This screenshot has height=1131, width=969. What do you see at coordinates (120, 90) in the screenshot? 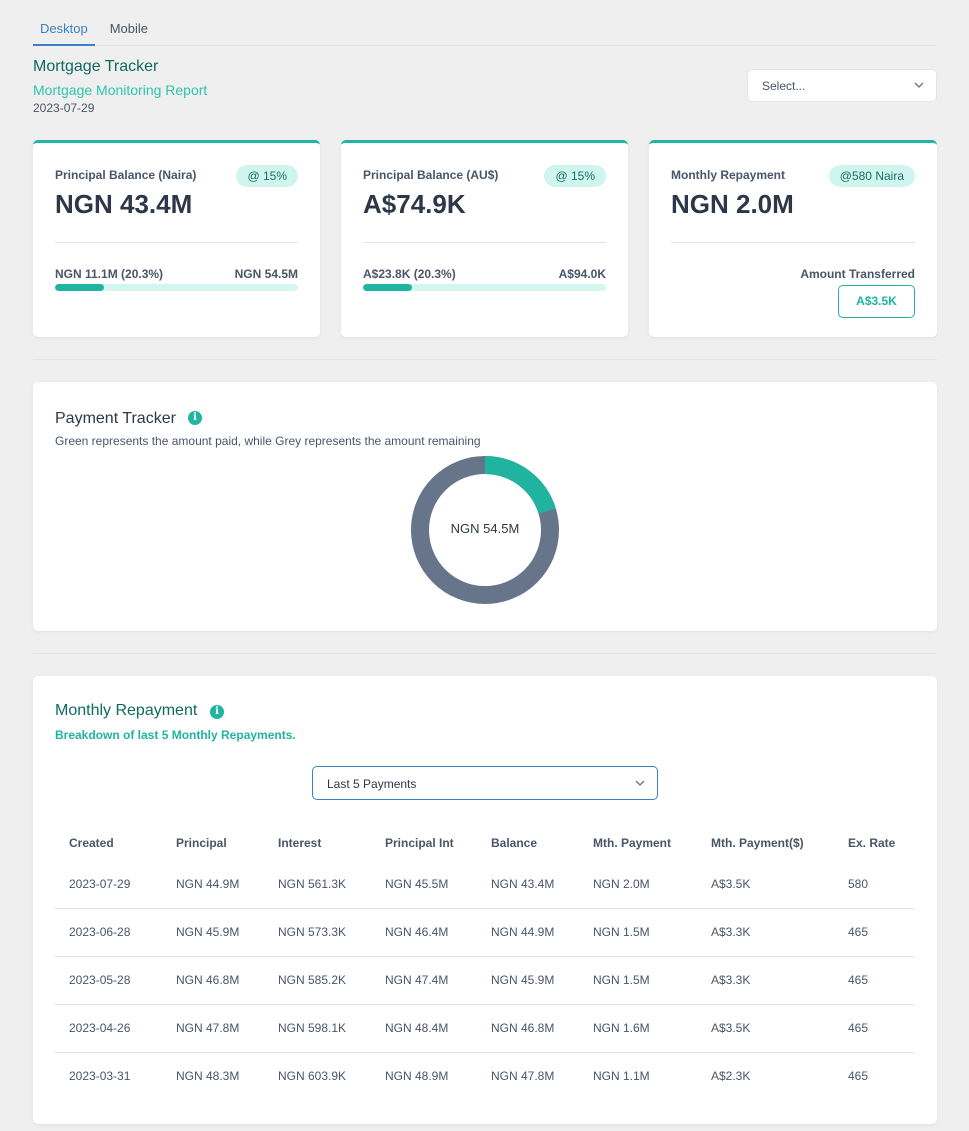
I see `page-subtitle: Mortgage Monitoring Report` at bounding box center [120, 90].